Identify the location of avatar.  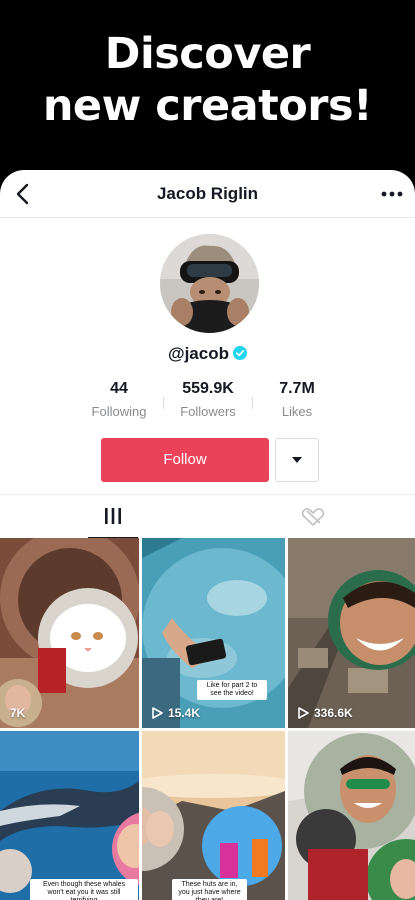
(209, 283).